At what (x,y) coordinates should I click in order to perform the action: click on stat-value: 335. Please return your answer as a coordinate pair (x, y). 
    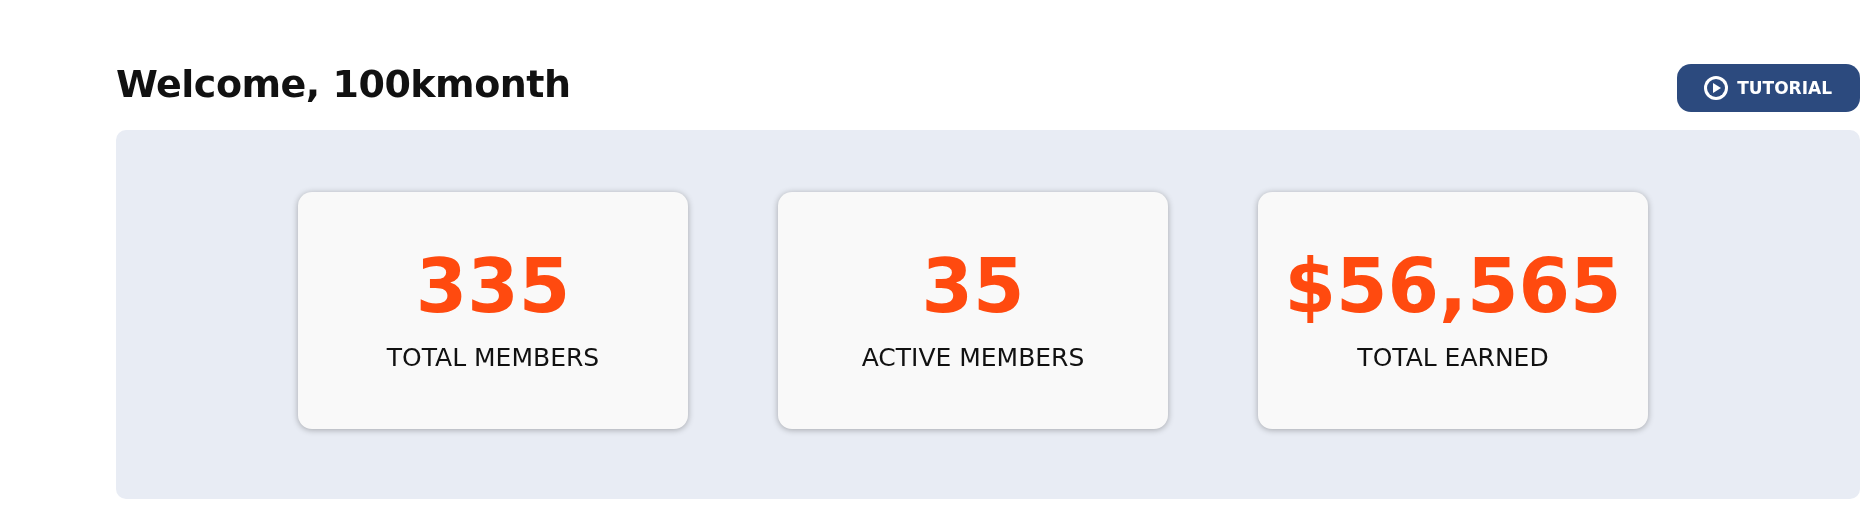
    Looking at the image, I should click on (493, 286).